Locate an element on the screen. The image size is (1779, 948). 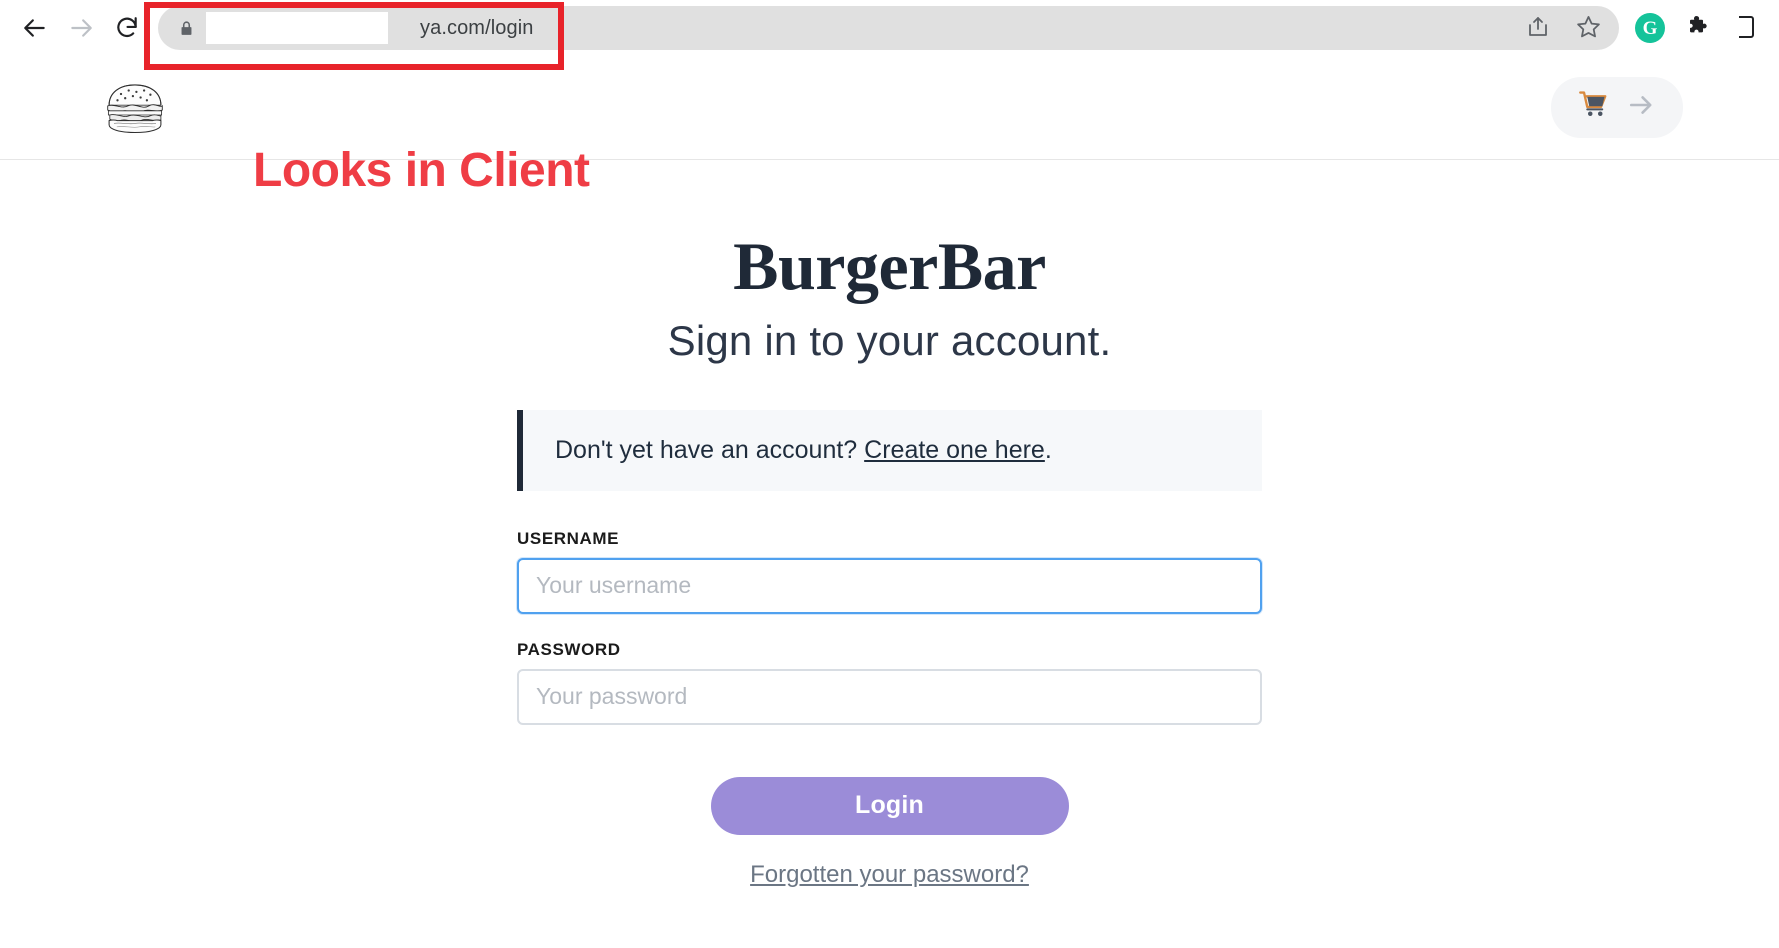
signup-notice-suffix: . is located at coordinates (1048, 450).